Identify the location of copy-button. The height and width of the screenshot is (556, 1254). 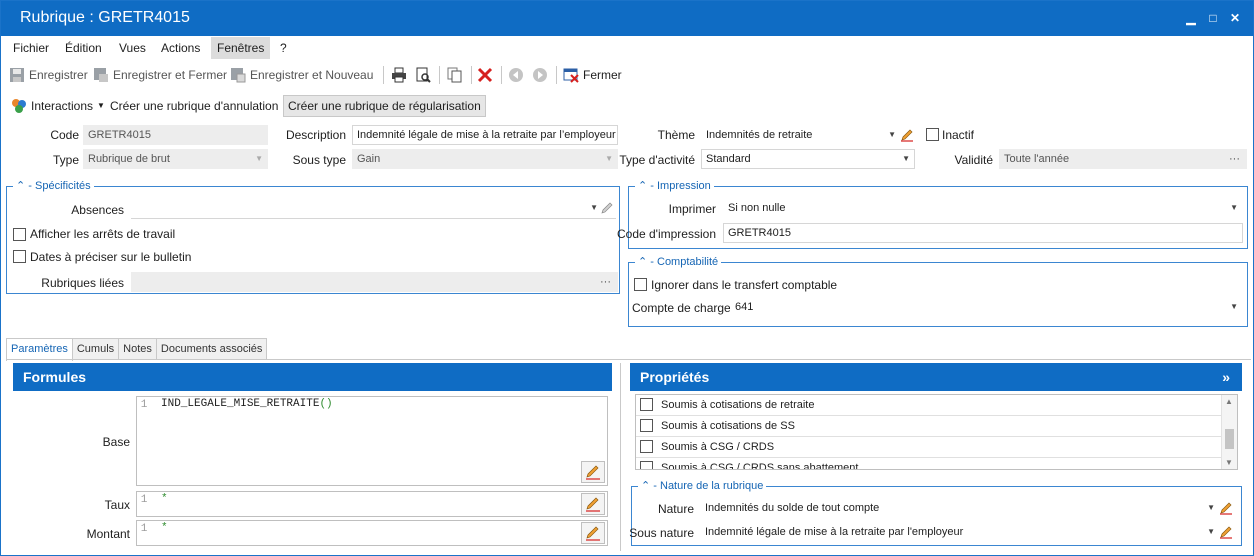
(455, 75).